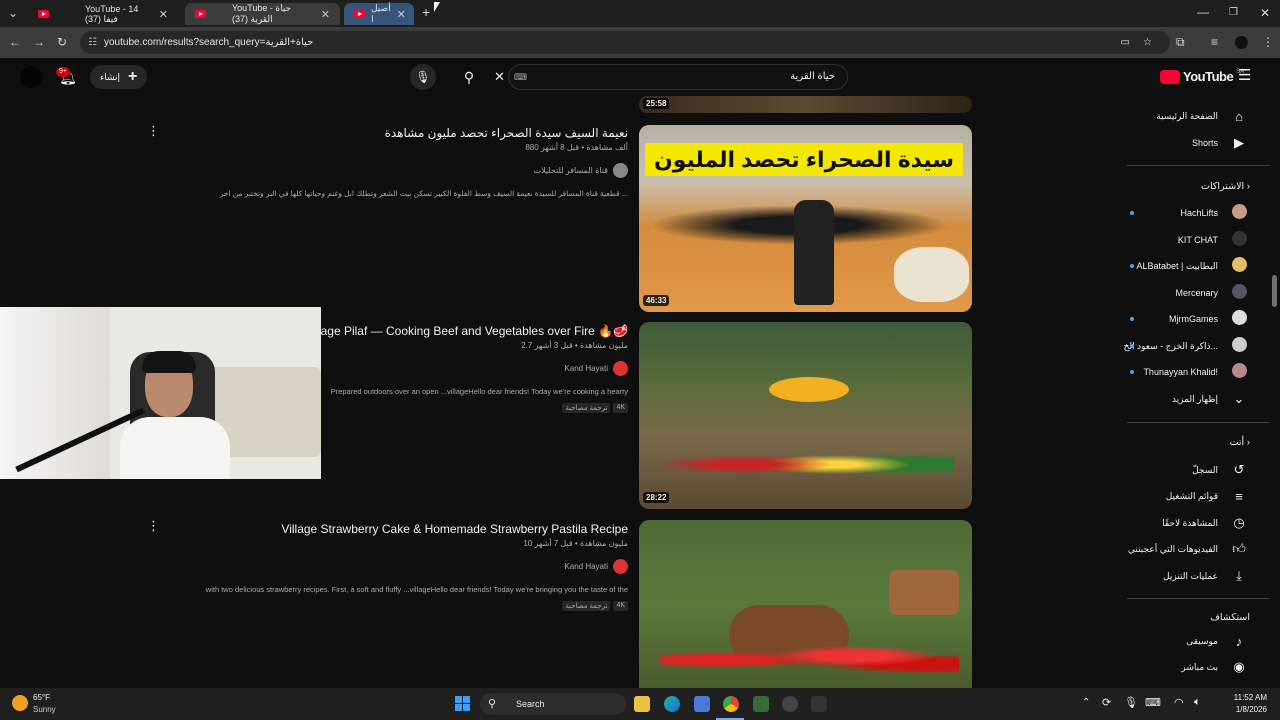 The image size is (1280, 720). Describe the element at coordinates (92, 42) in the screenshot. I see `site-info-icon: ☷` at that location.